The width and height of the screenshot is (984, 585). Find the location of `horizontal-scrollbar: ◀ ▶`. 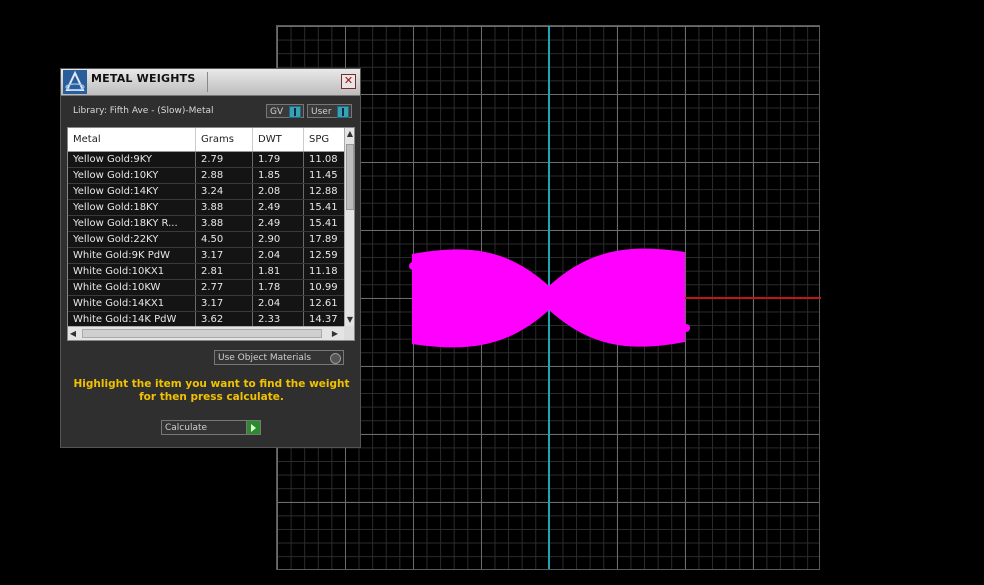

horizontal-scrollbar: ◀ ▶ is located at coordinates (206, 333).